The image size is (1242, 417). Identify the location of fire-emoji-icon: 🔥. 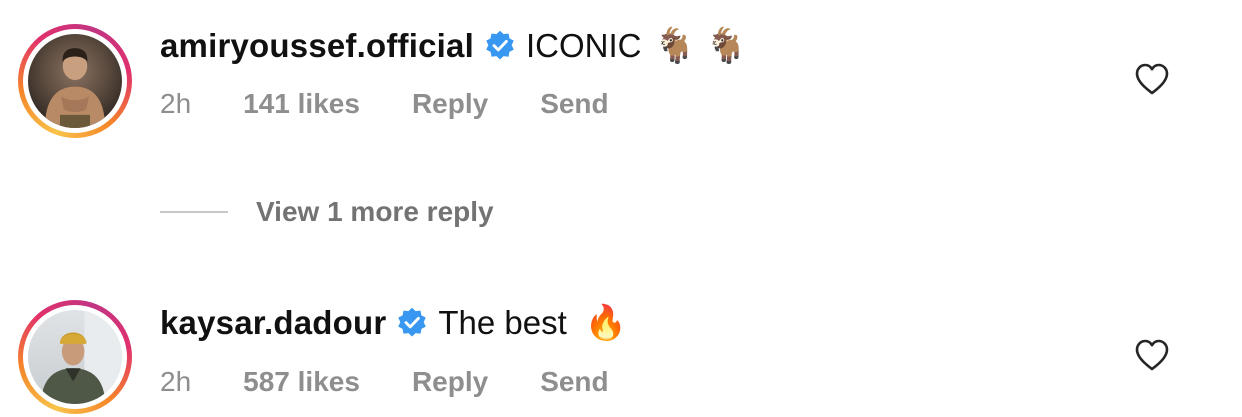
(606, 323).